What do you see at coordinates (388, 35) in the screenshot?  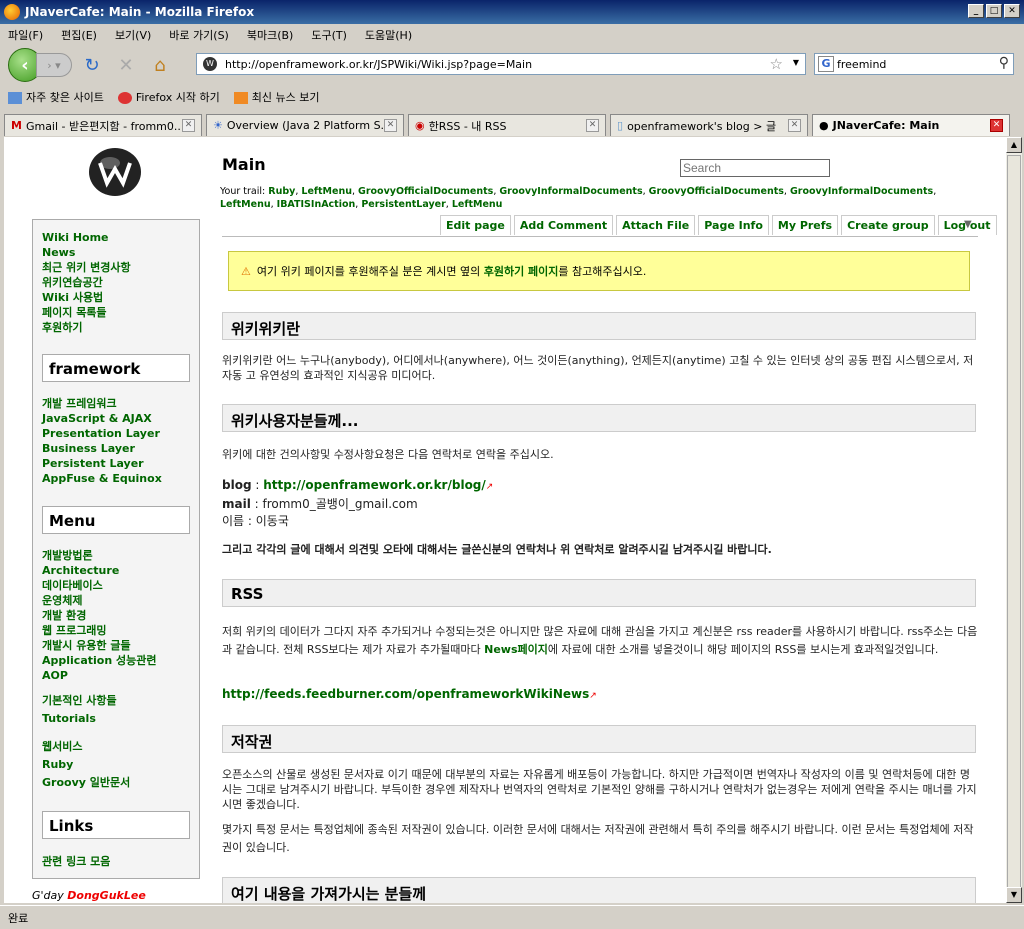 I see `menu-help: 도움말(H)` at bounding box center [388, 35].